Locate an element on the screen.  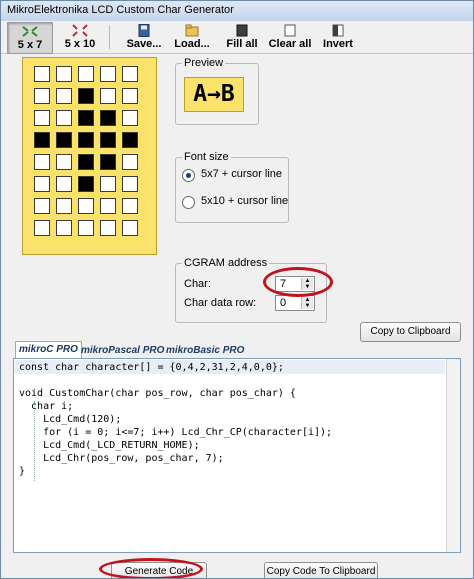
clear-all-label: Clear all is located at coordinates (290, 44).